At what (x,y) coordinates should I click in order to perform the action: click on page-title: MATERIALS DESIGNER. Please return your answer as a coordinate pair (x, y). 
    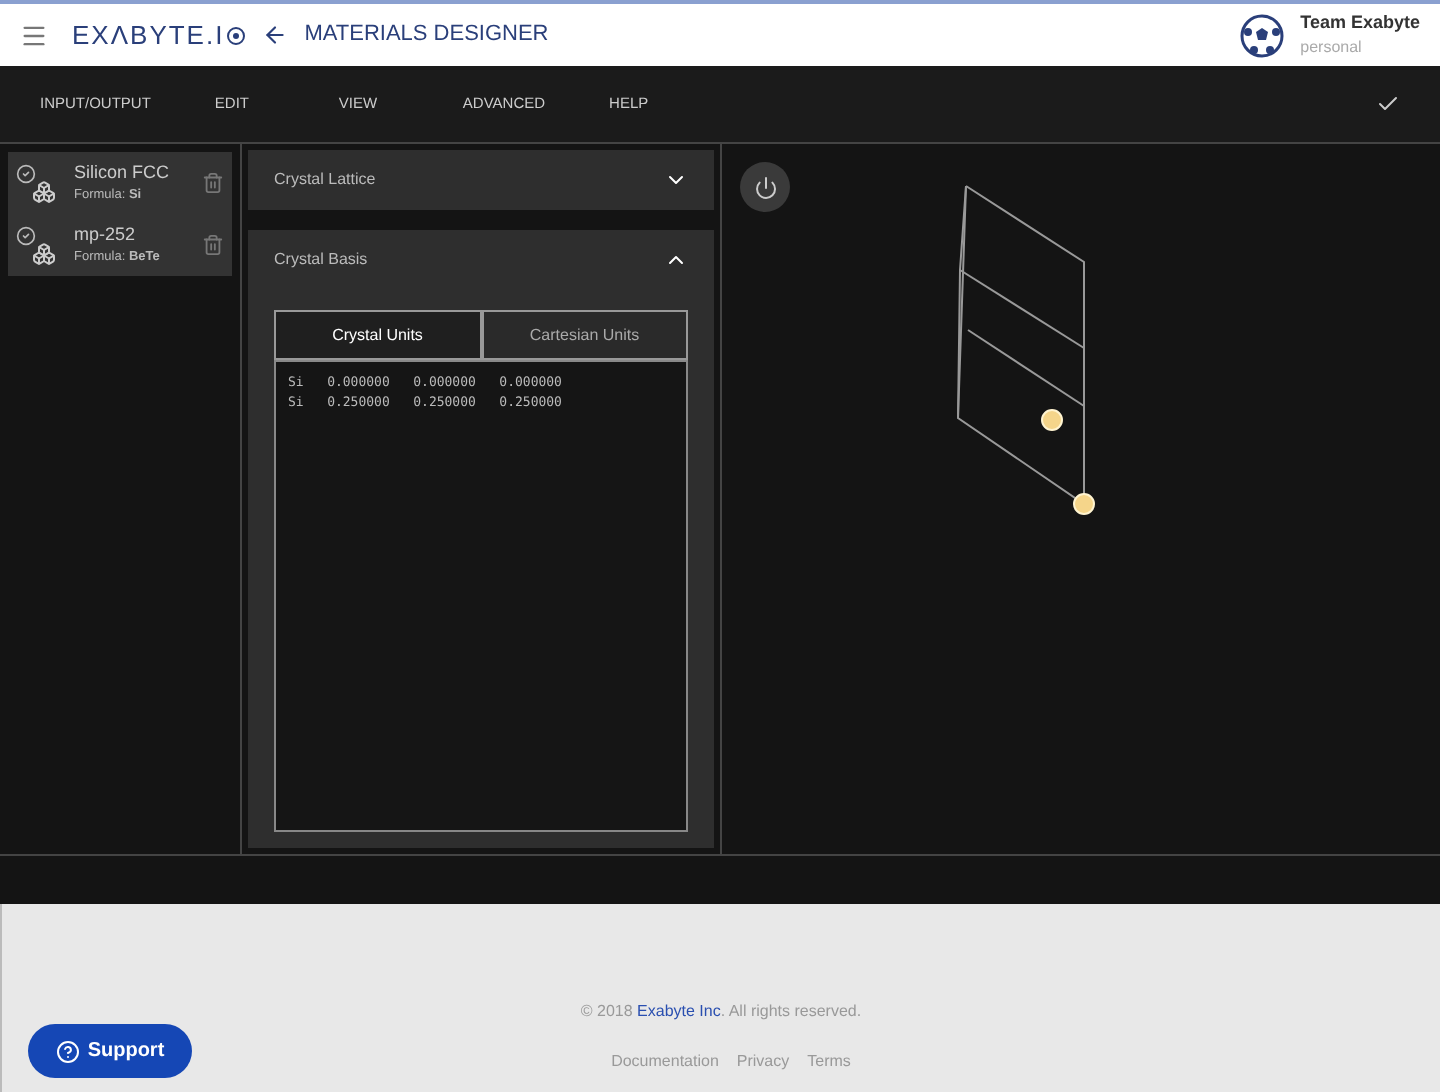
    Looking at the image, I should click on (426, 35).